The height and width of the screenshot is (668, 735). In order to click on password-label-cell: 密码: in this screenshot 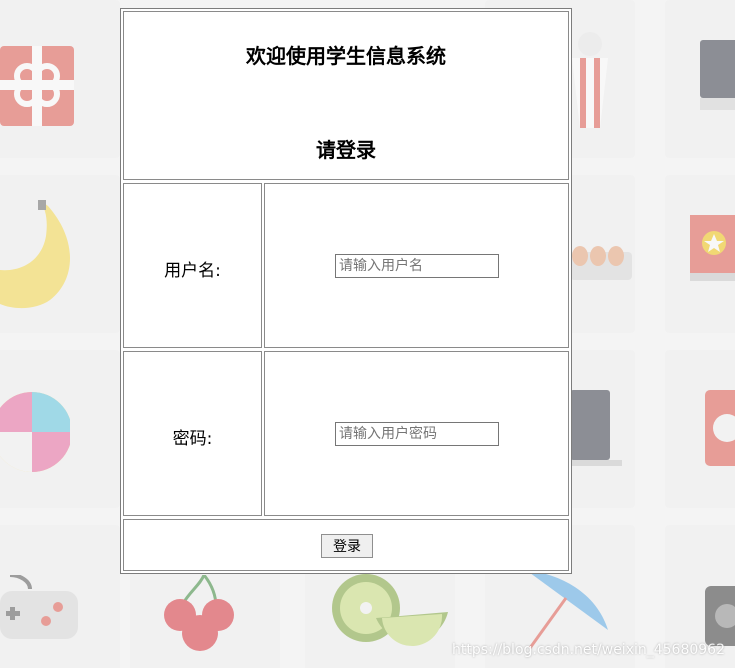, I will do `click(192, 433)`.